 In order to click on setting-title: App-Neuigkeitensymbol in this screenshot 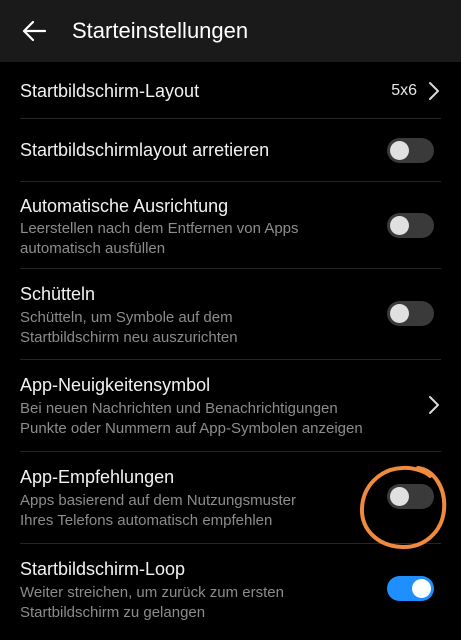, I will do `click(115, 385)`.